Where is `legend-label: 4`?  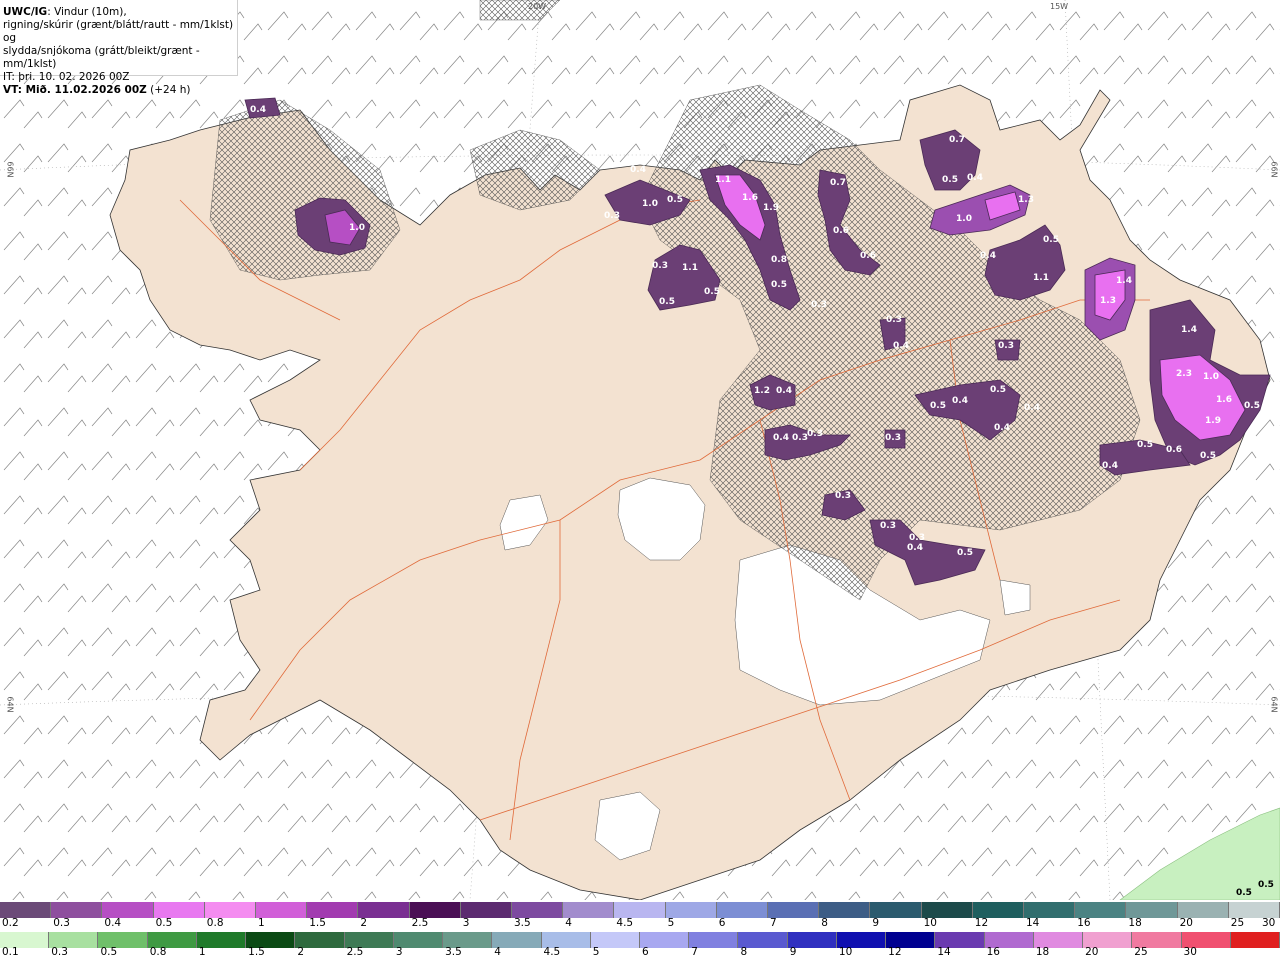 legend-label: 4 is located at coordinates (568, 923).